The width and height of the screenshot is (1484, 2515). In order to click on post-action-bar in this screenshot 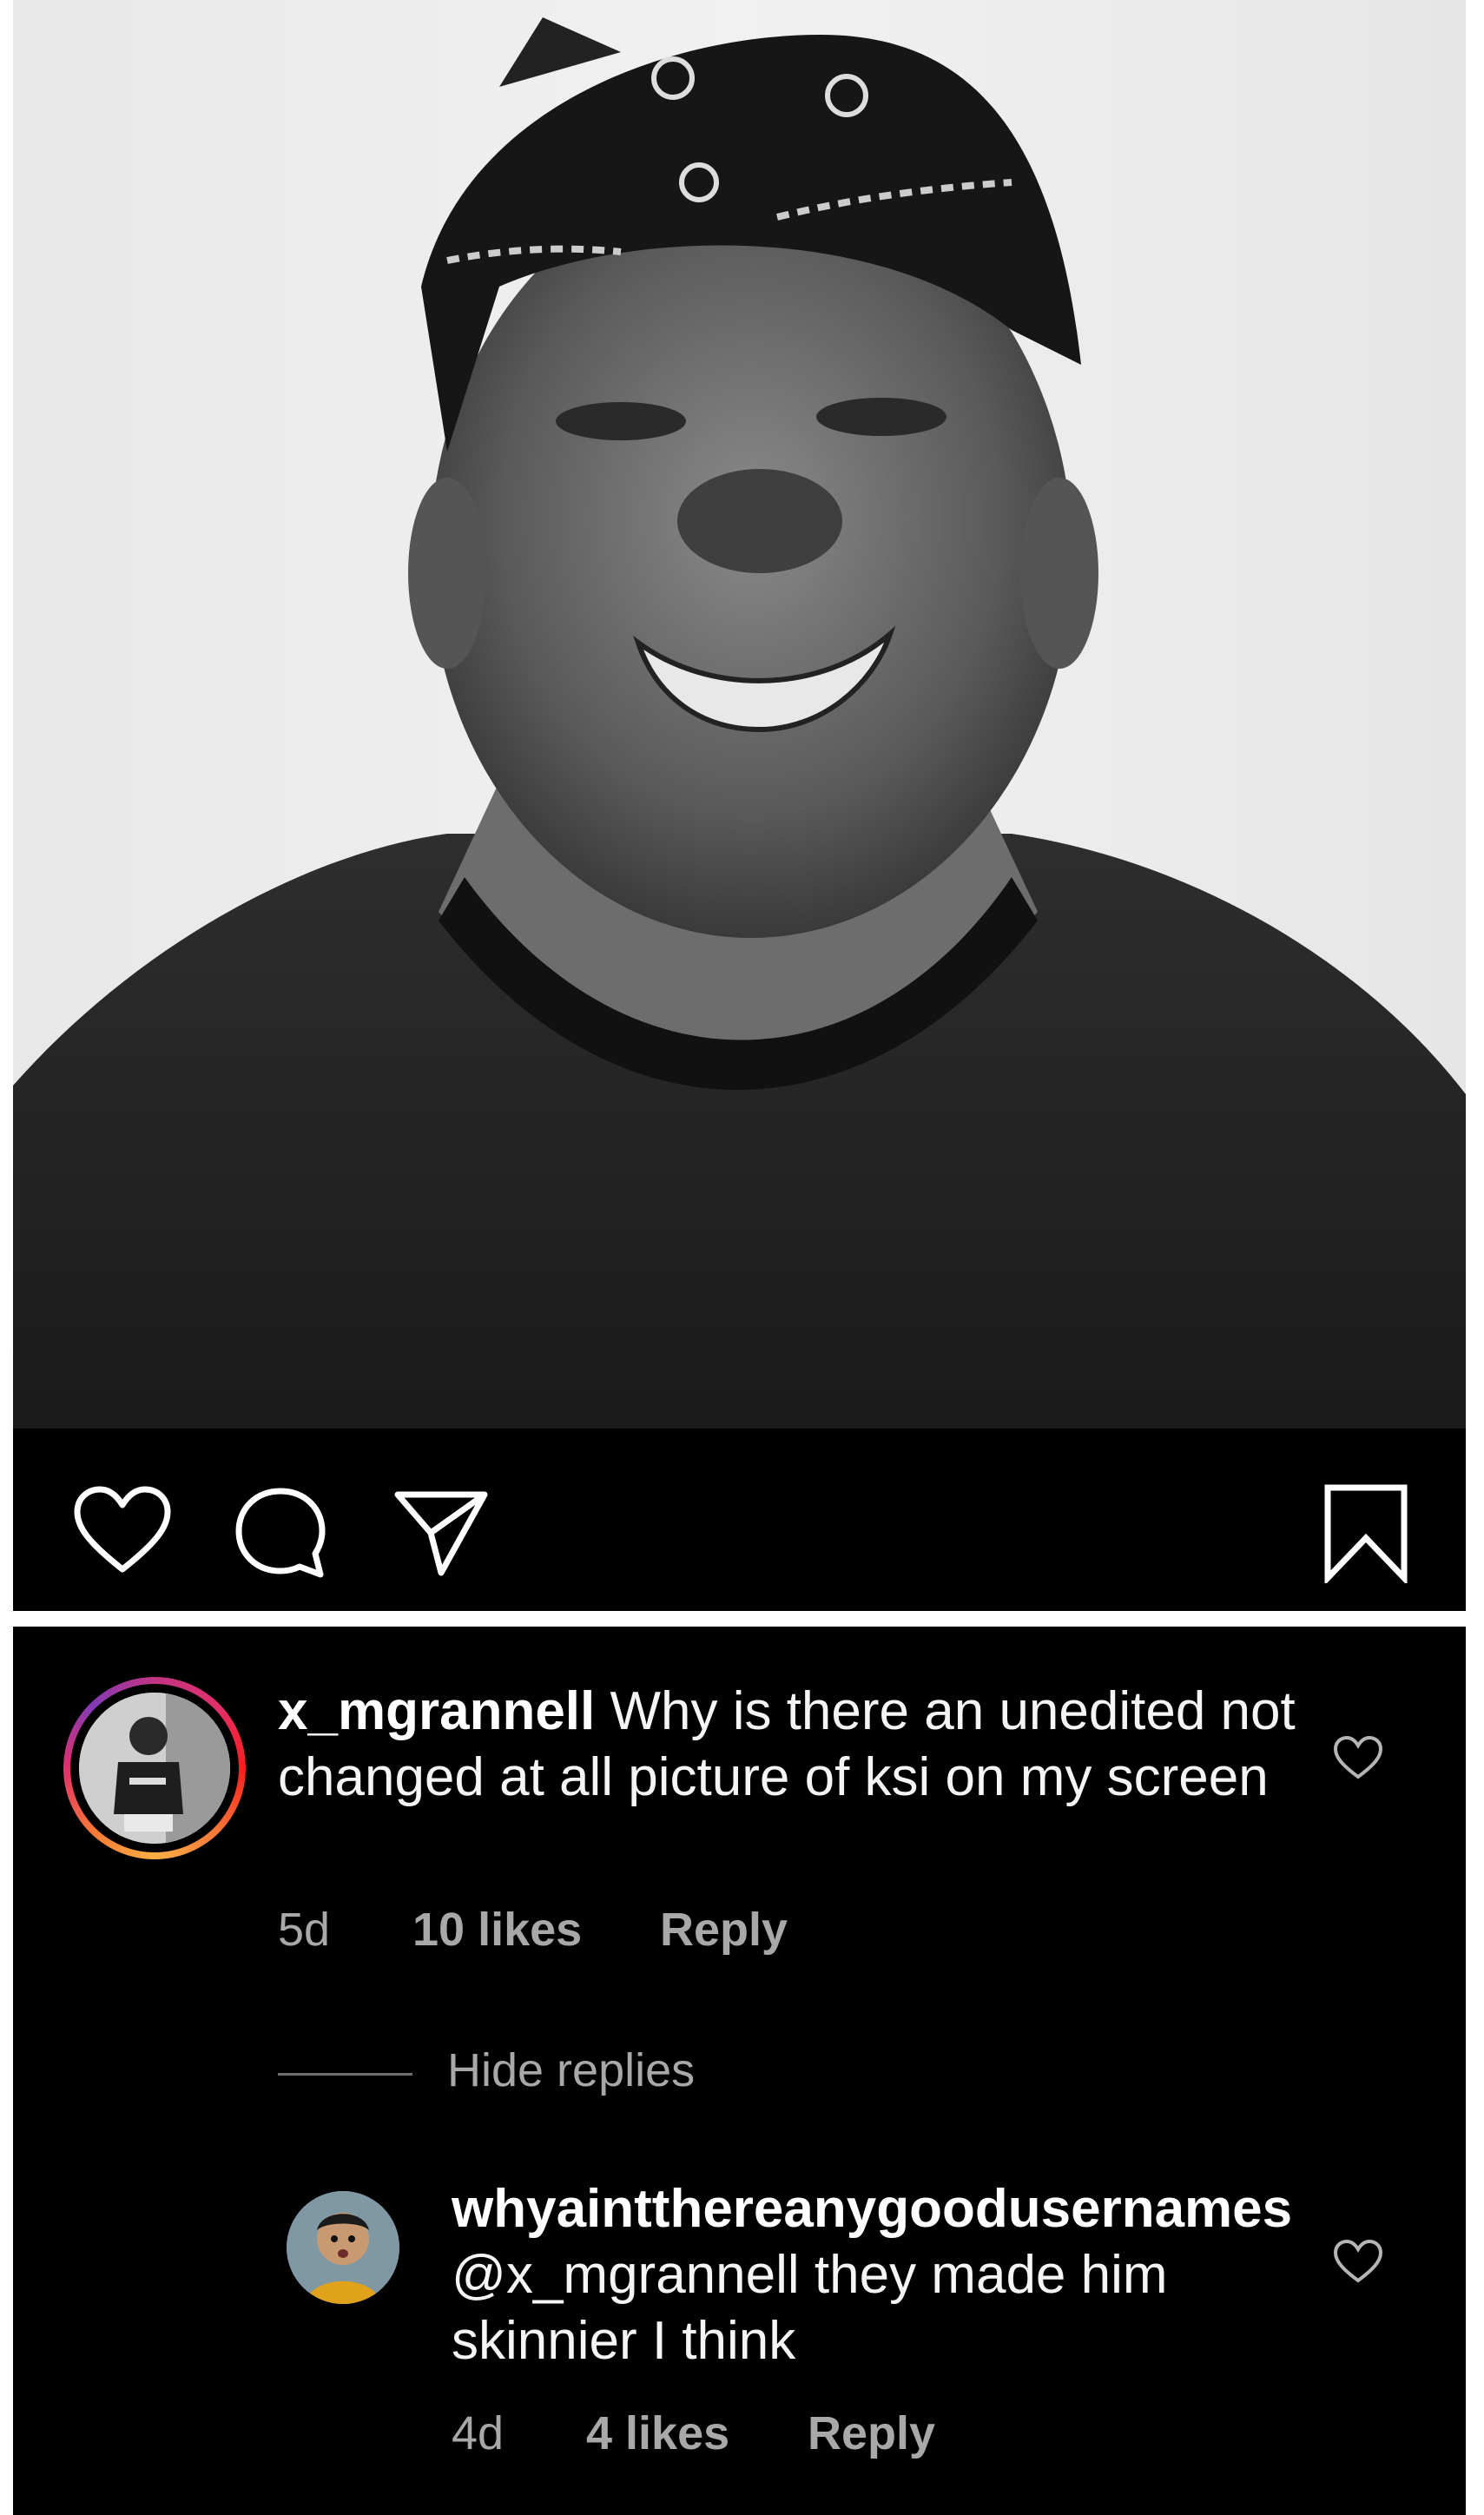, I will do `click(739, 1520)`.